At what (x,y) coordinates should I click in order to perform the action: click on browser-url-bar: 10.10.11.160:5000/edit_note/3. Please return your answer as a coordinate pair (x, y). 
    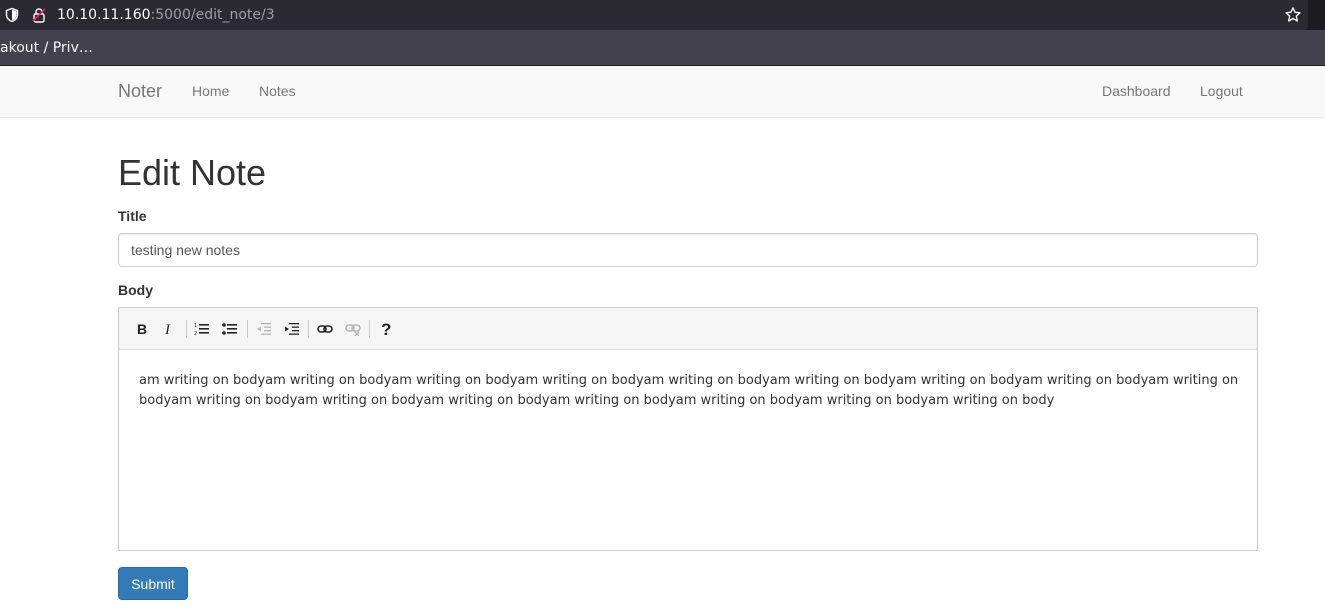
    Looking at the image, I should click on (662, 15).